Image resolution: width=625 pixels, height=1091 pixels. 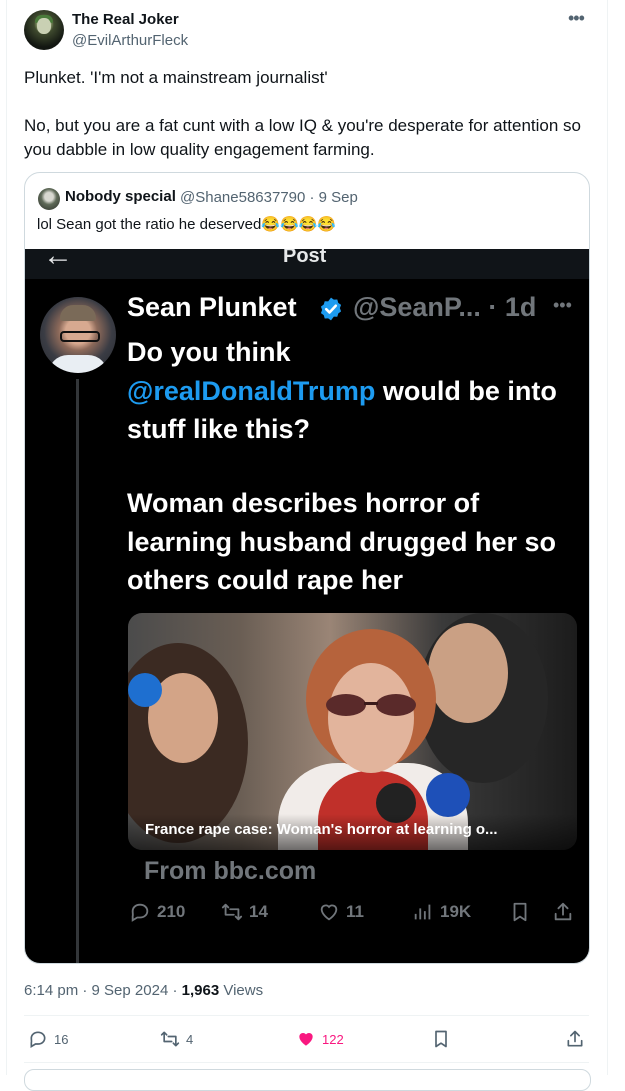 What do you see at coordinates (230, 871) in the screenshot?
I see `news-source: From bbc.com` at bounding box center [230, 871].